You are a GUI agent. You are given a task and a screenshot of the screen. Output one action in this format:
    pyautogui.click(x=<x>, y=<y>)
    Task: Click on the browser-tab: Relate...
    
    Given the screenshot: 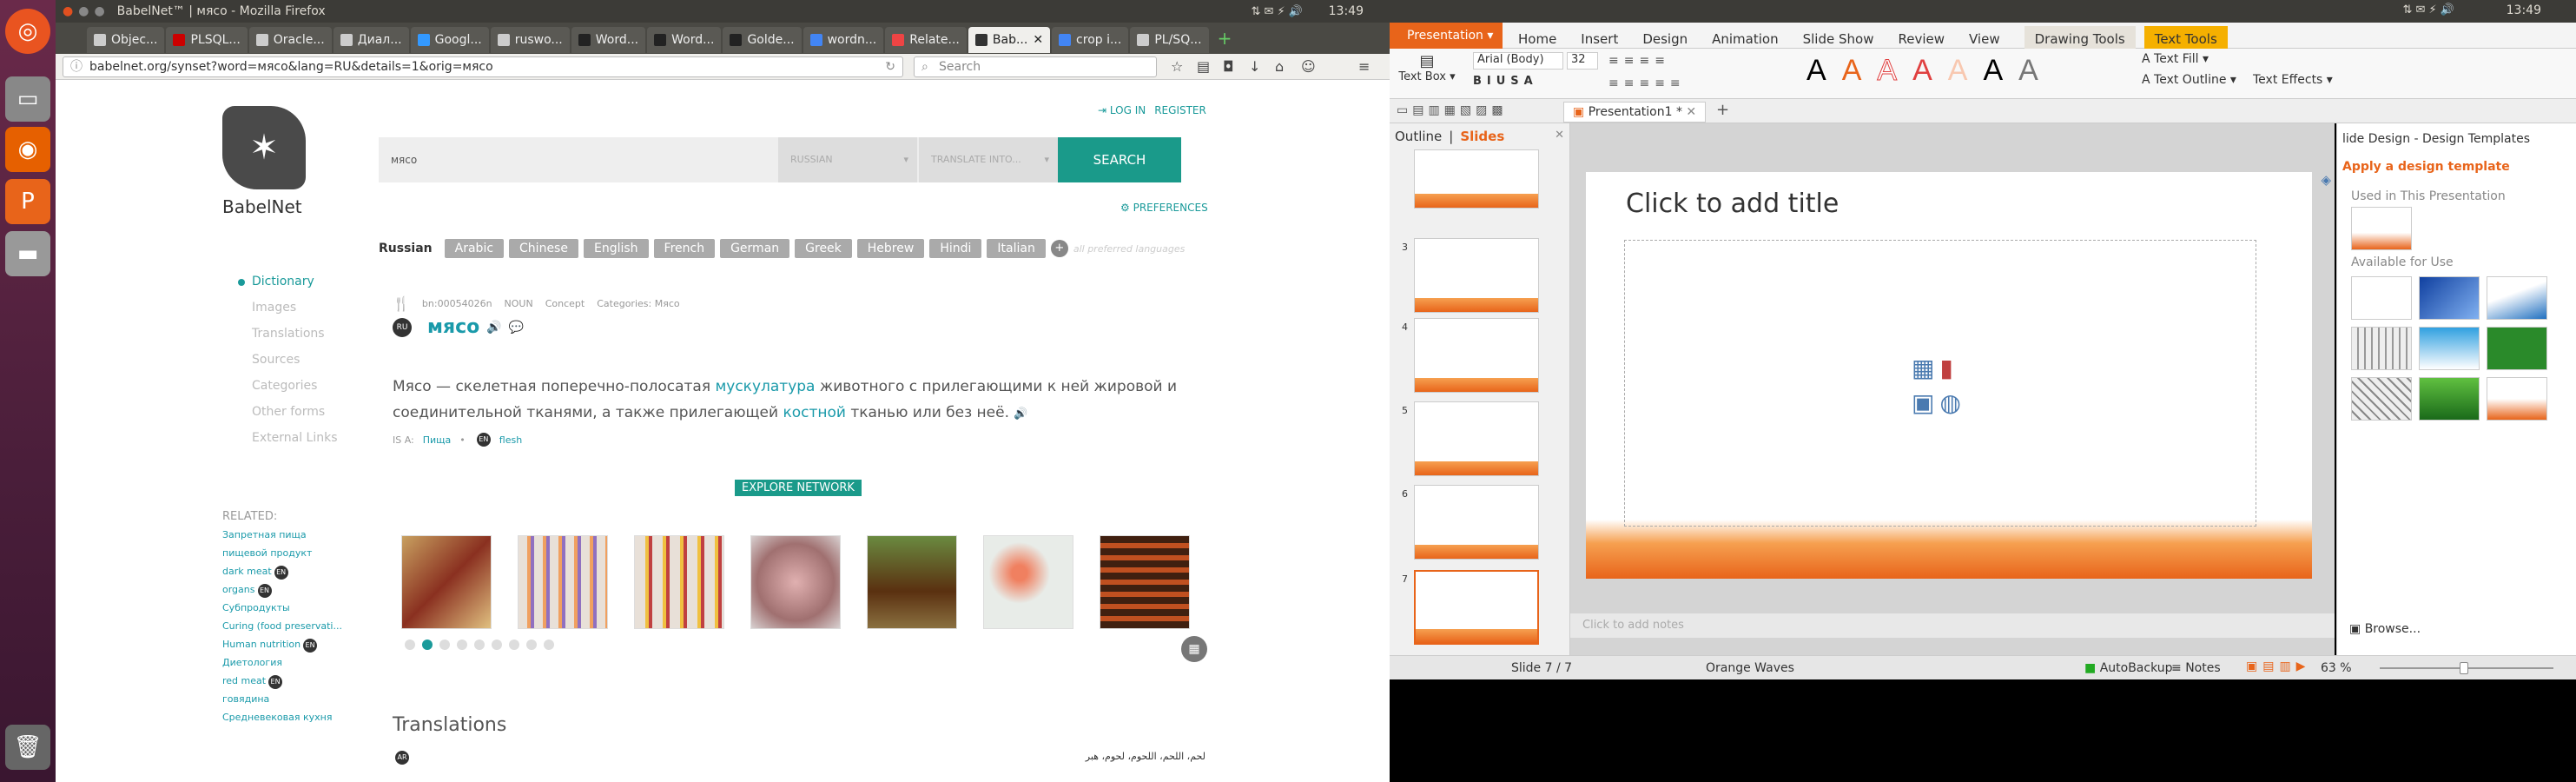 What is the action you would take?
    pyautogui.click(x=926, y=40)
    